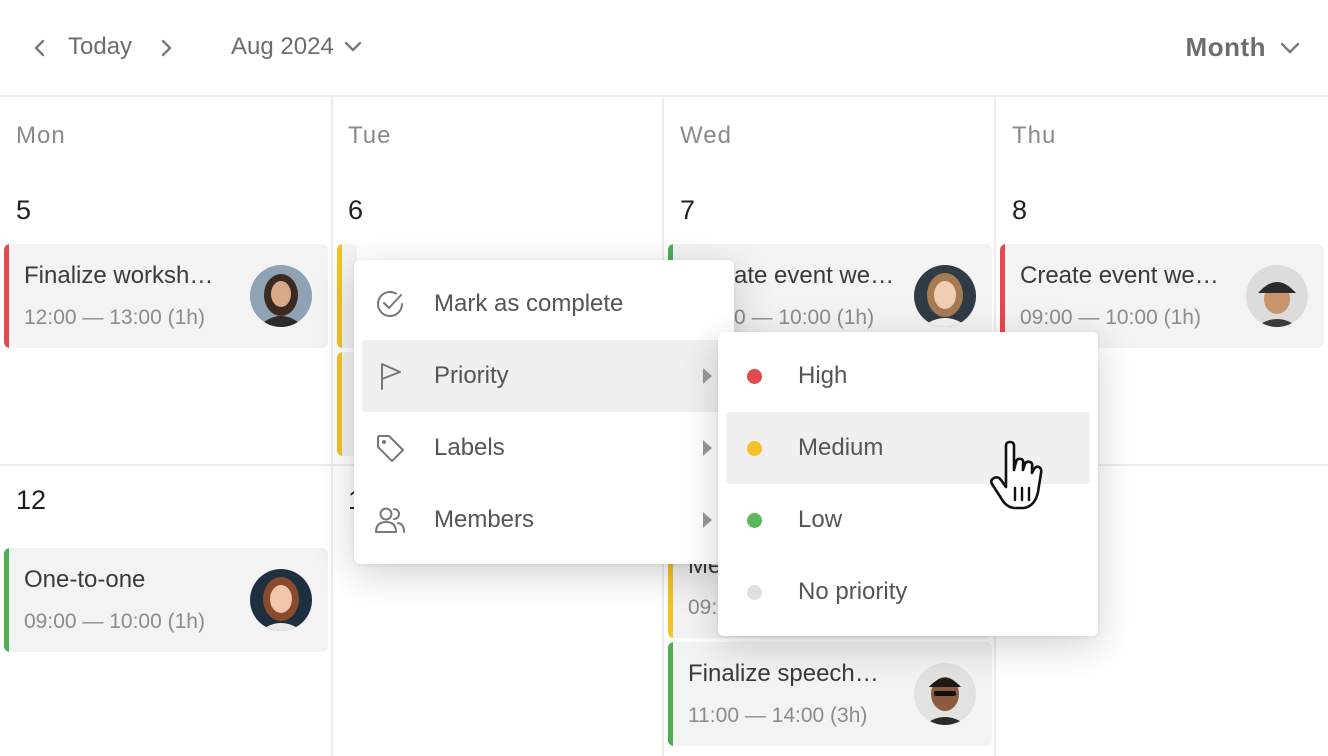 This screenshot has width=1328, height=756. What do you see at coordinates (31, 500) in the screenshot?
I see `date-number: 12` at bounding box center [31, 500].